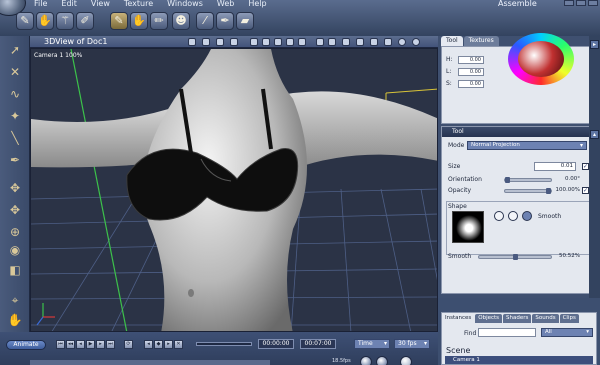 This screenshot has width=600, height=365. What do you see at coordinates (318, 344) in the screenshot?
I see `end-time-field: 00:07:00` at bounding box center [318, 344].